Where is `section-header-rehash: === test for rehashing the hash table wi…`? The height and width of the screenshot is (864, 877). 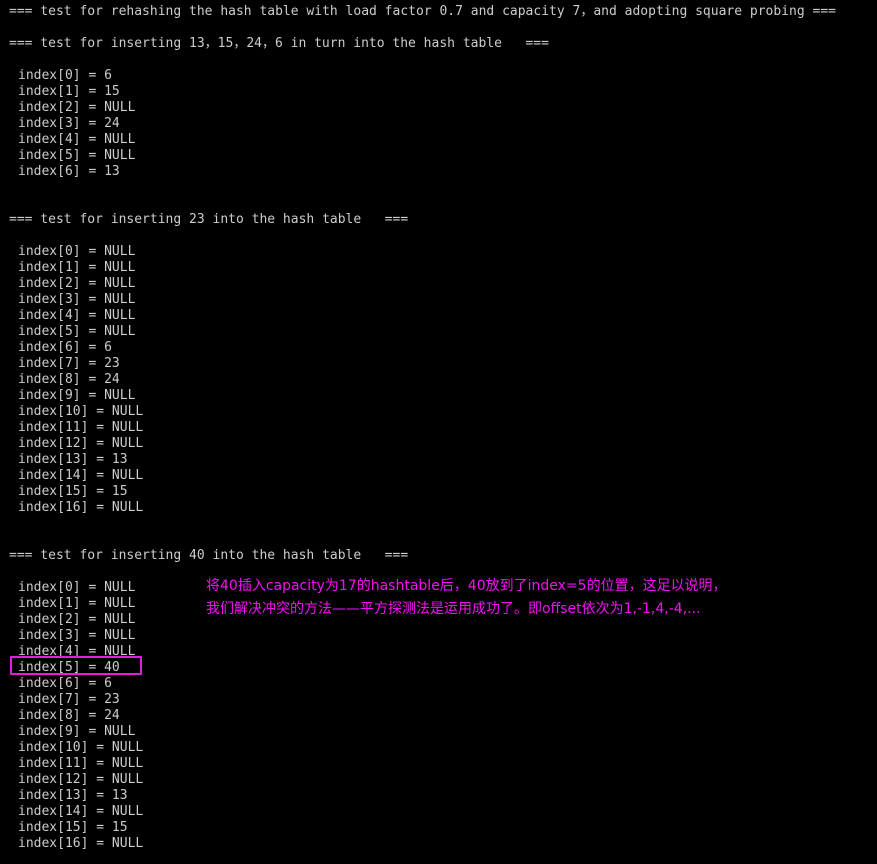 section-header-rehash: === test for rehashing the hash table wi… is located at coordinates (422, 11).